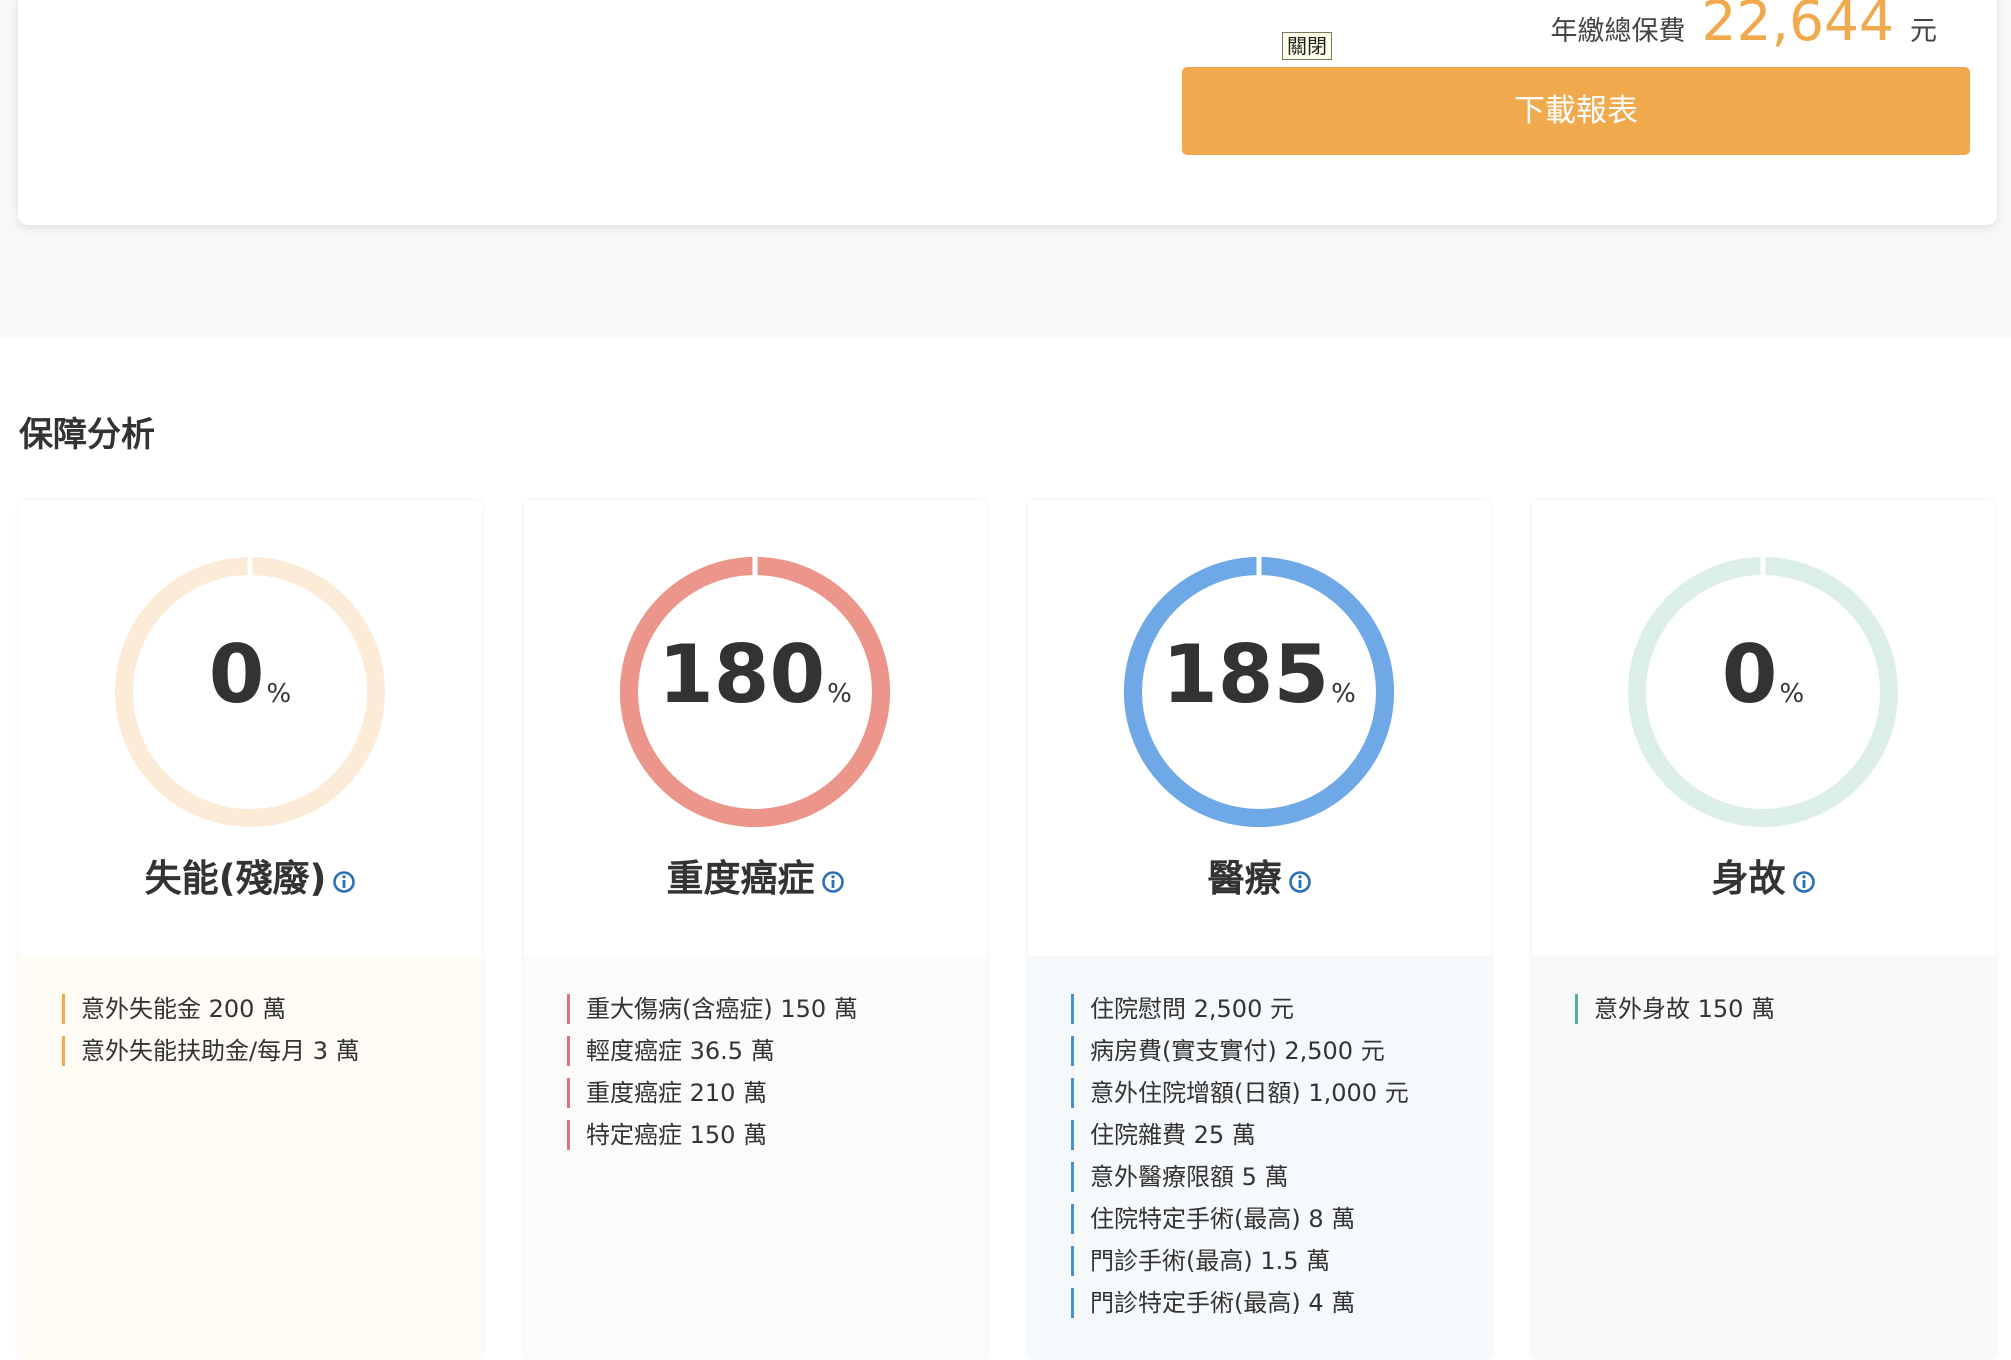 The width and height of the screenshot is (2011, 1360). I want to click on coverage-card-death: 0% 身故 意外身故 150 萬, so click(1763, 930).